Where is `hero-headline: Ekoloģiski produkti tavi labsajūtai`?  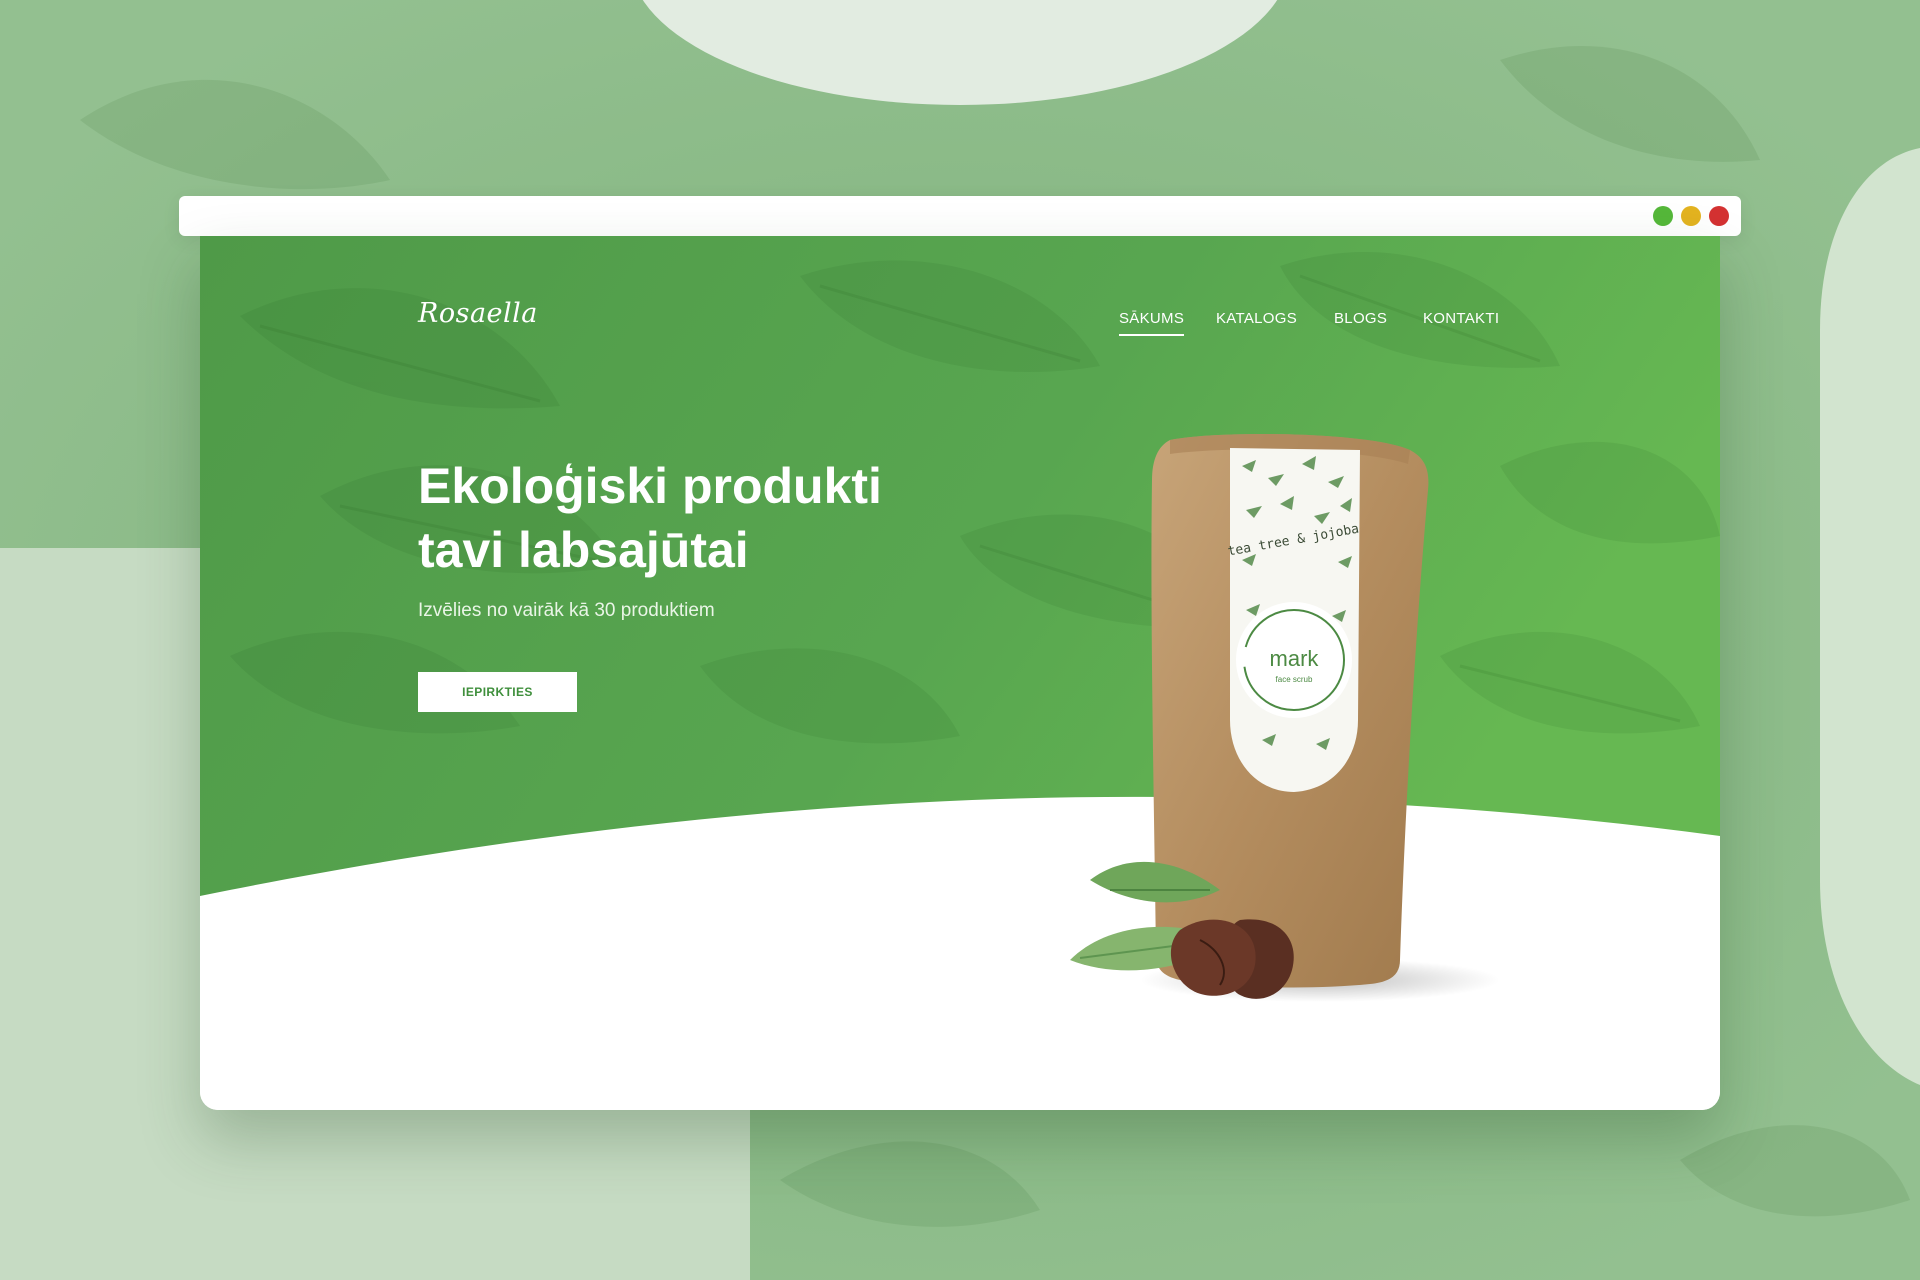
hero-headline: Ekoloģiski produkti tavi labsajūtai is located at coordinates (650, 518).